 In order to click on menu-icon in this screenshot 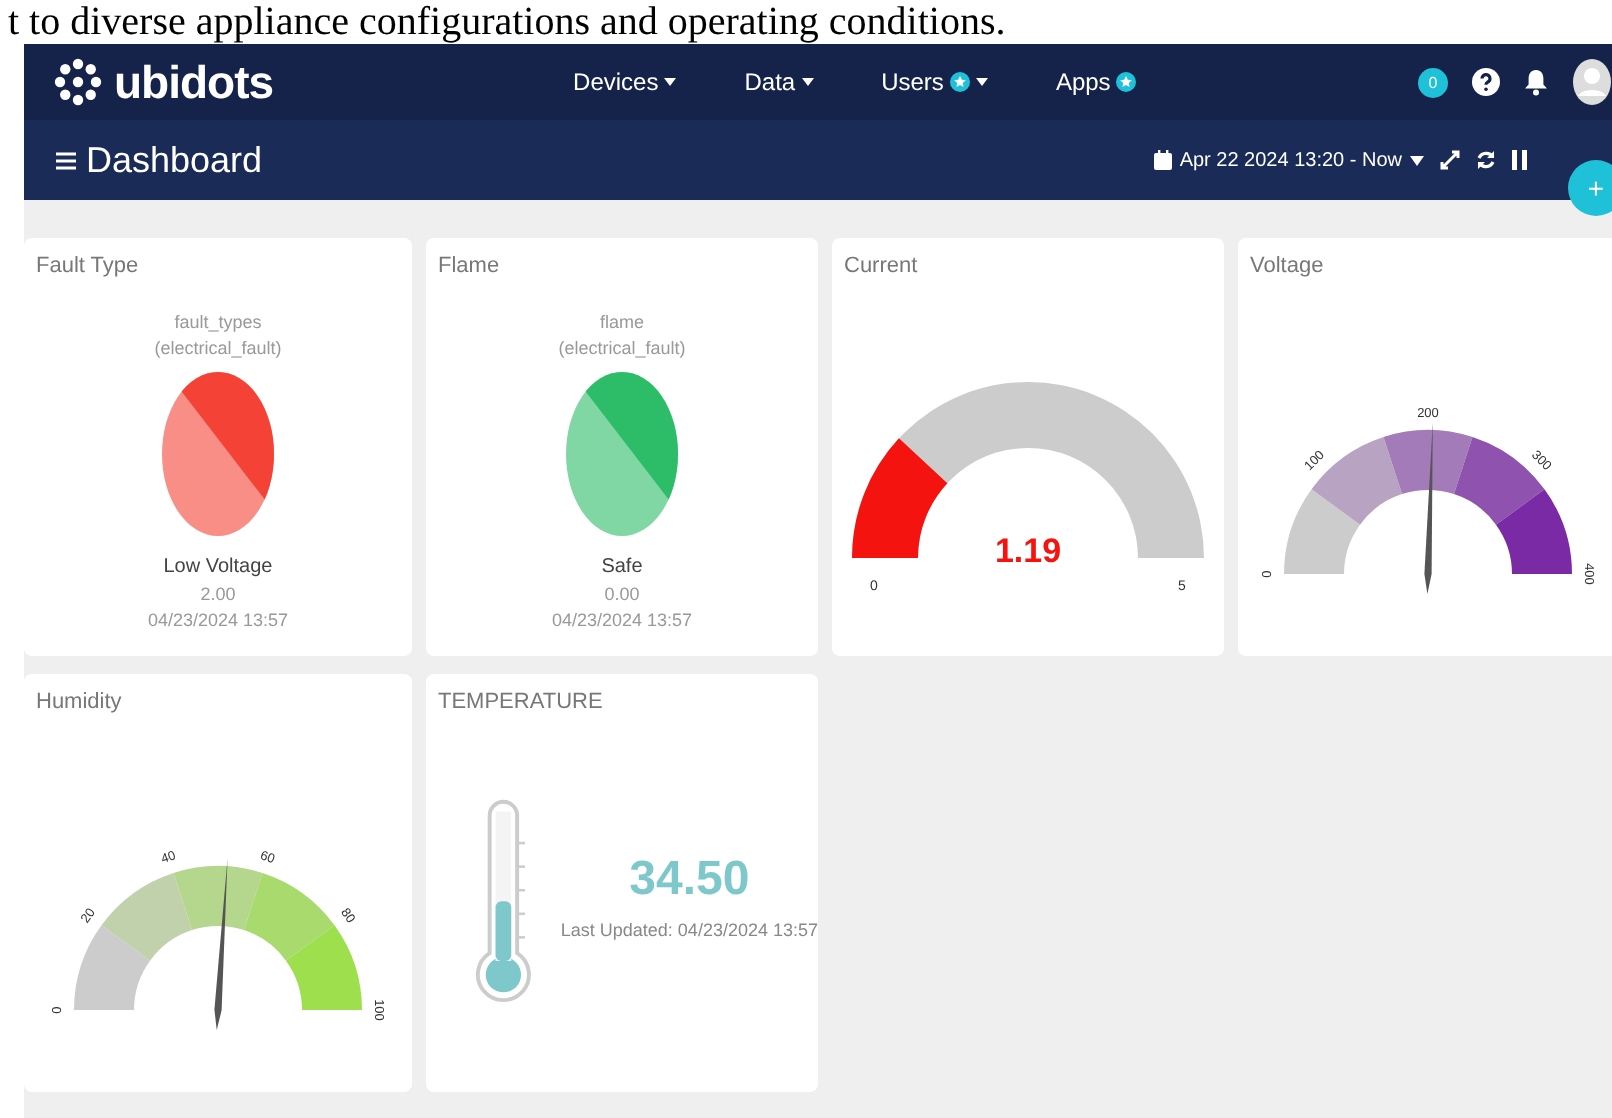, I will do `click(66, 160)`.